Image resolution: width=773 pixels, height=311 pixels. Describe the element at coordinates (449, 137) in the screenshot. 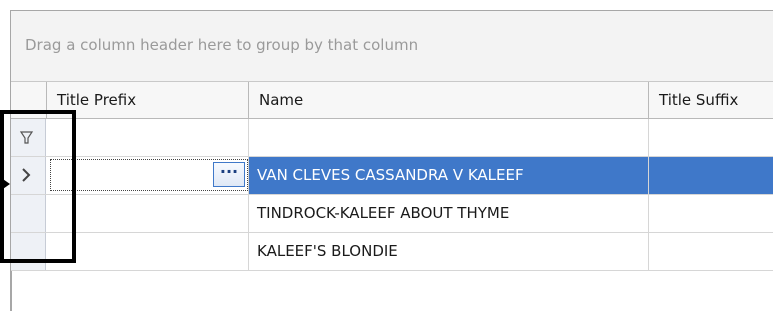

I see `filter-cell-name` at that location.